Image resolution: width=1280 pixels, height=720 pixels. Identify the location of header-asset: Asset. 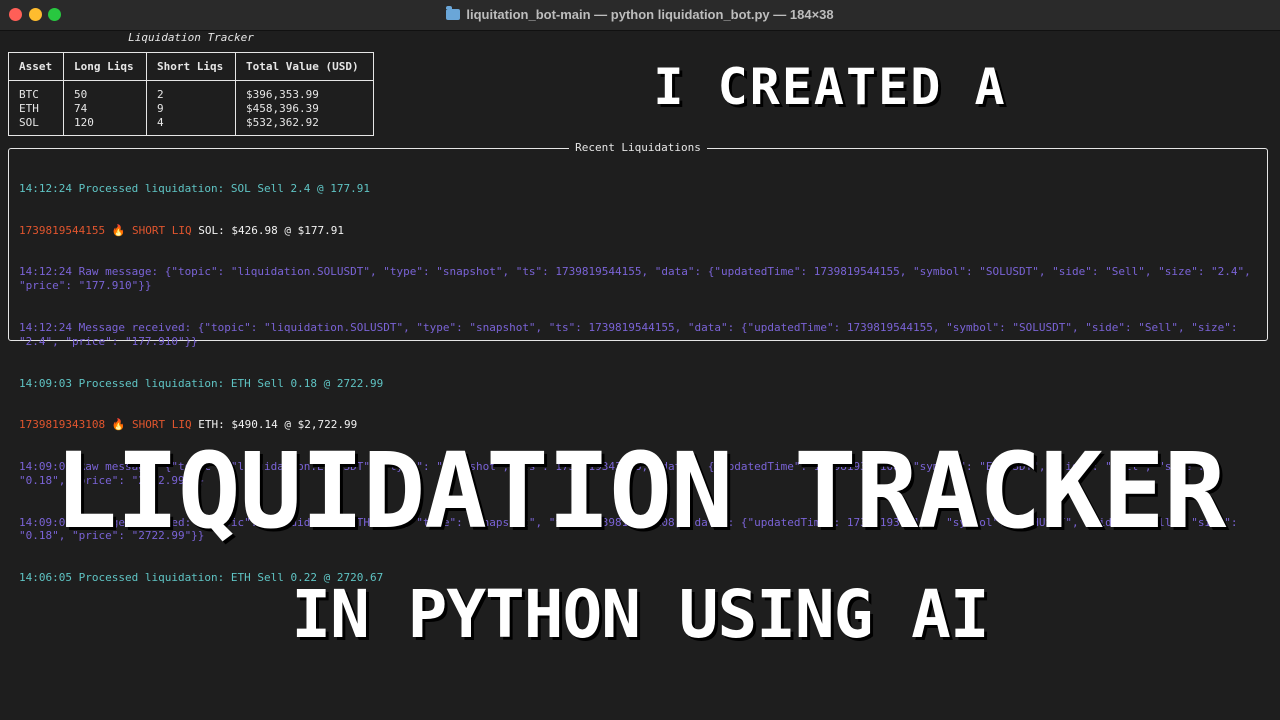
(36, 66).